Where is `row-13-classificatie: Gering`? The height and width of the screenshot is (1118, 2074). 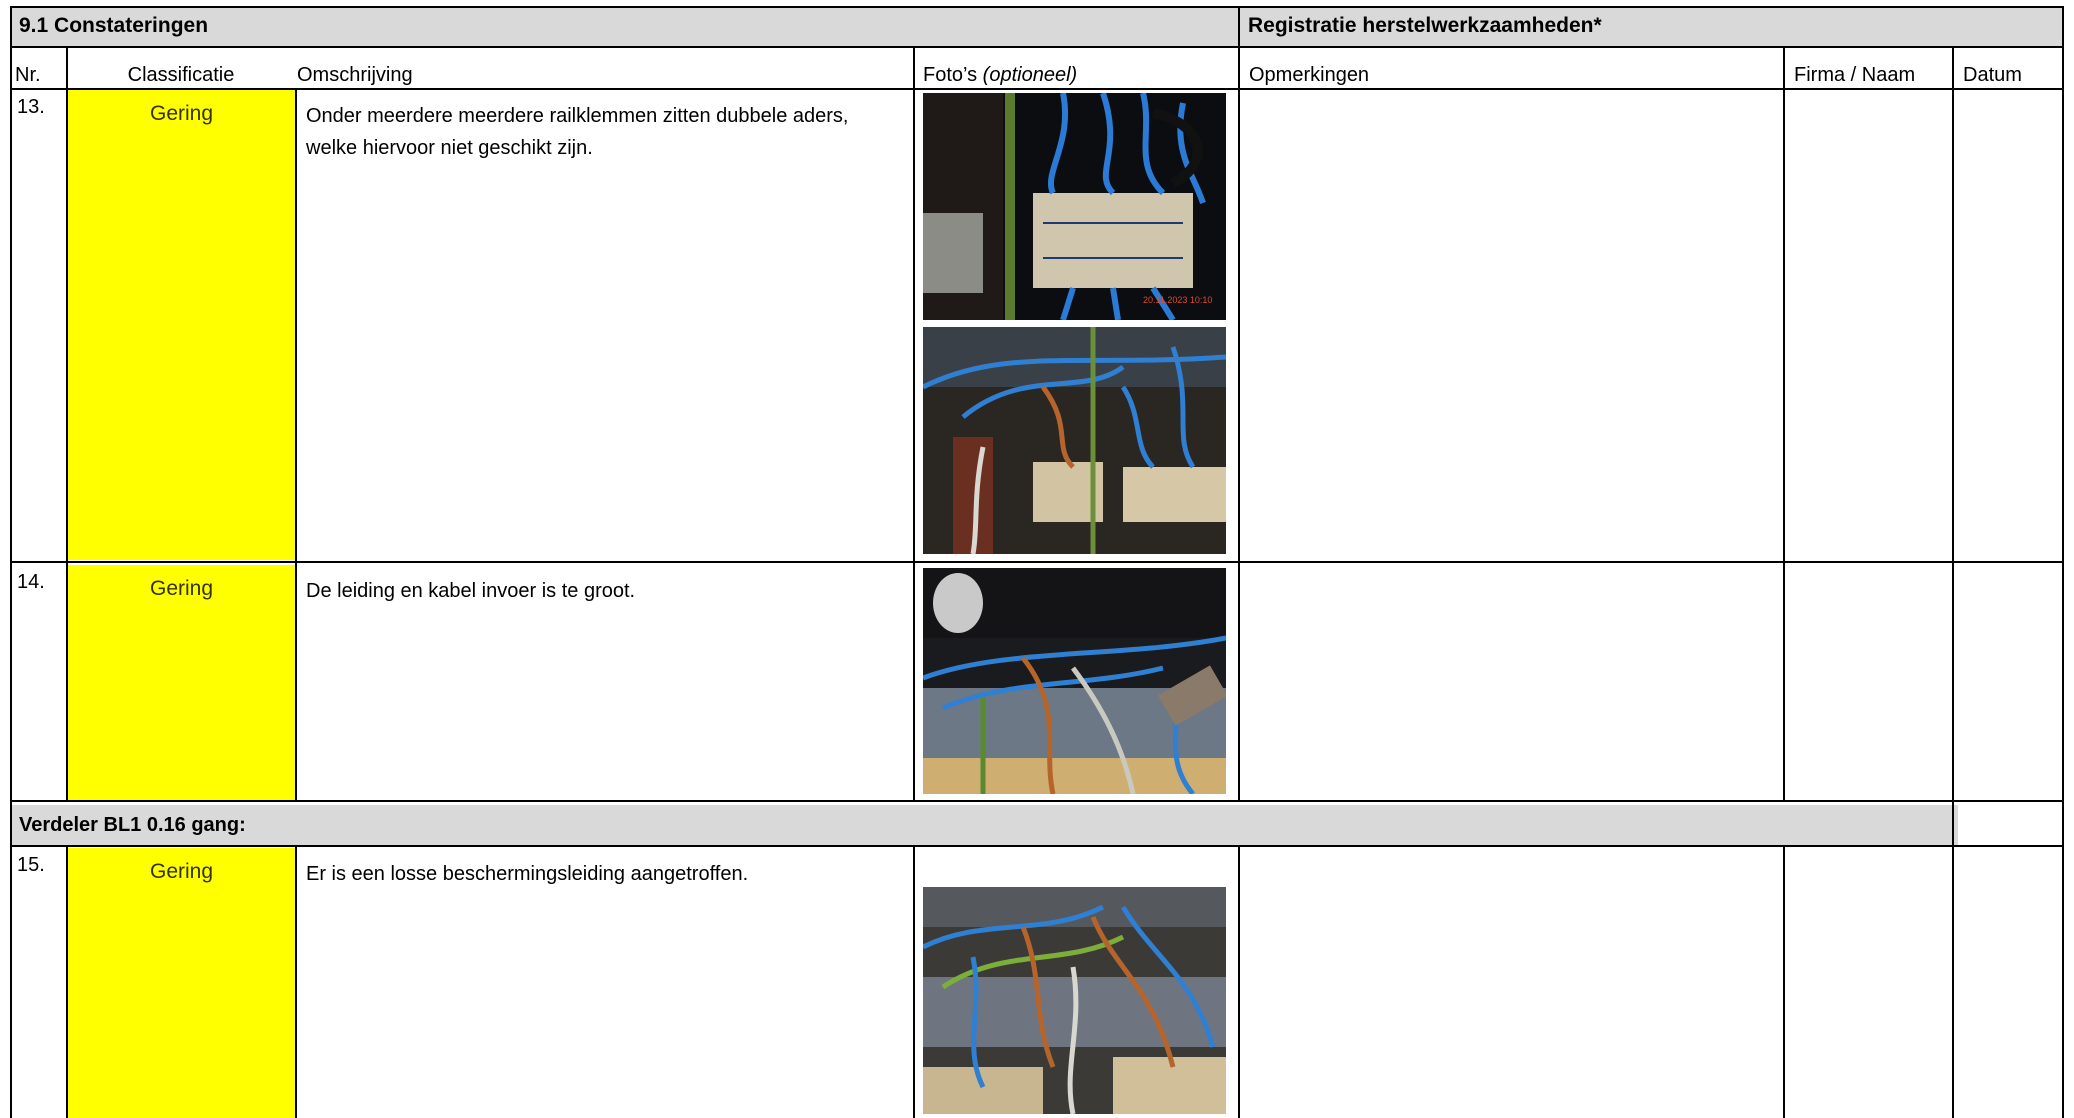 row-13-classificatie: Gering is located at coordinates (181, 325).